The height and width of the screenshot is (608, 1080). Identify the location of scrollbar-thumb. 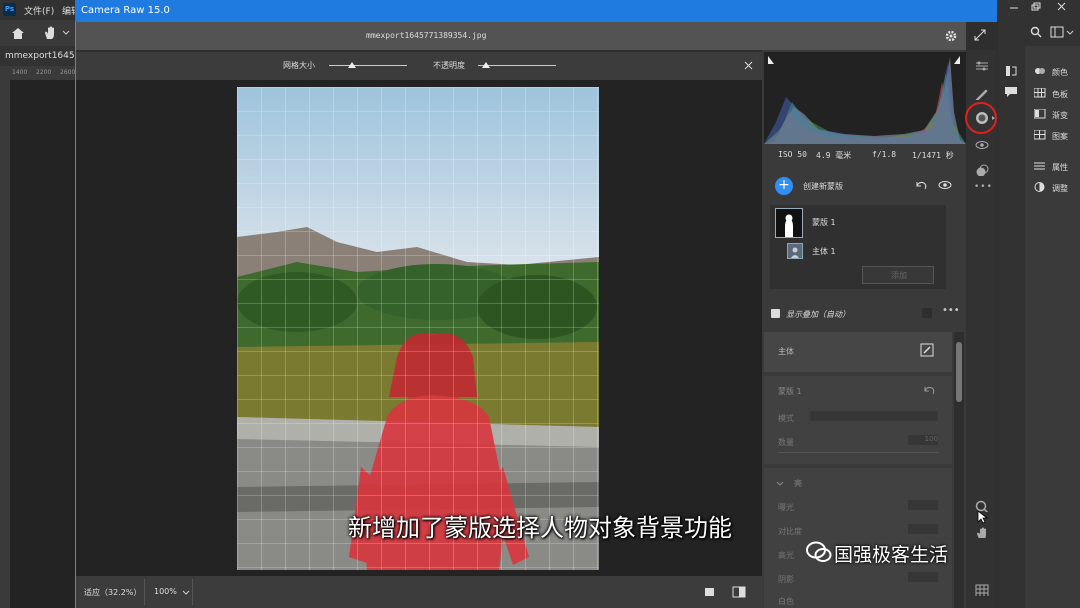
(959, 372).